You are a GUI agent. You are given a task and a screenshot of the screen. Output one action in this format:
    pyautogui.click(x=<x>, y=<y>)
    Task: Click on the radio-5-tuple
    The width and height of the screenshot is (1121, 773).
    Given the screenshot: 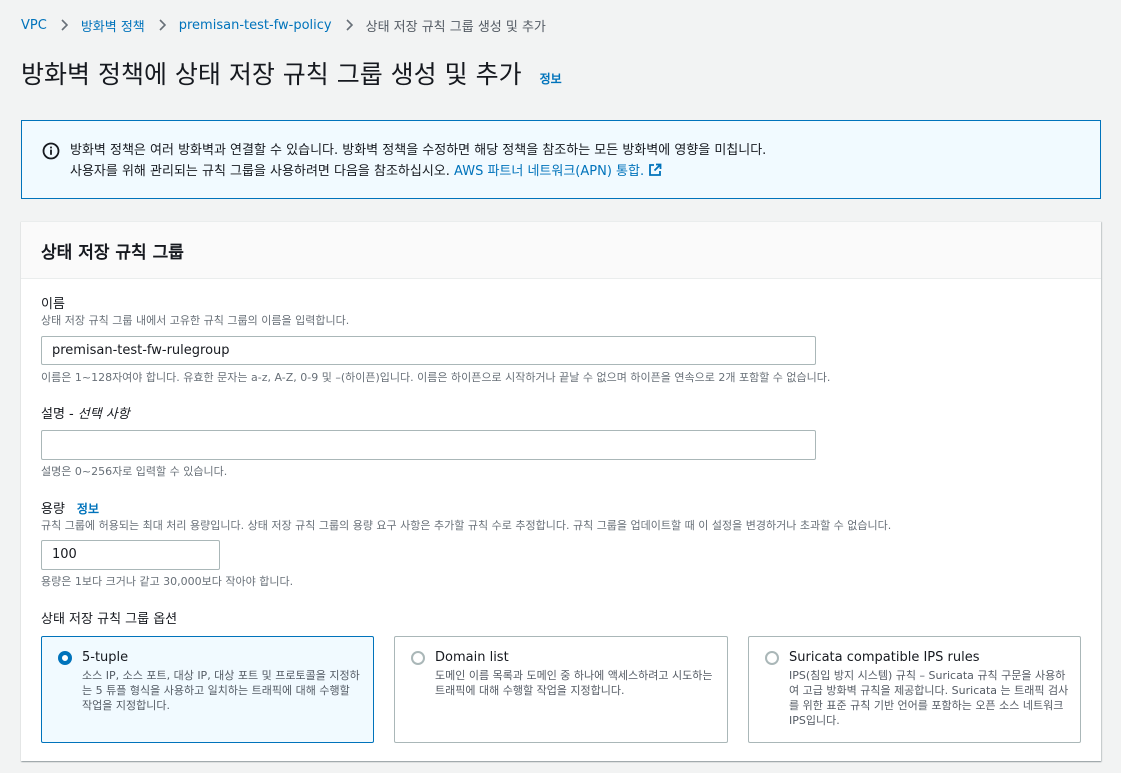 What is the action you would take?
    pyautogui.click(x=65, y=658)
    